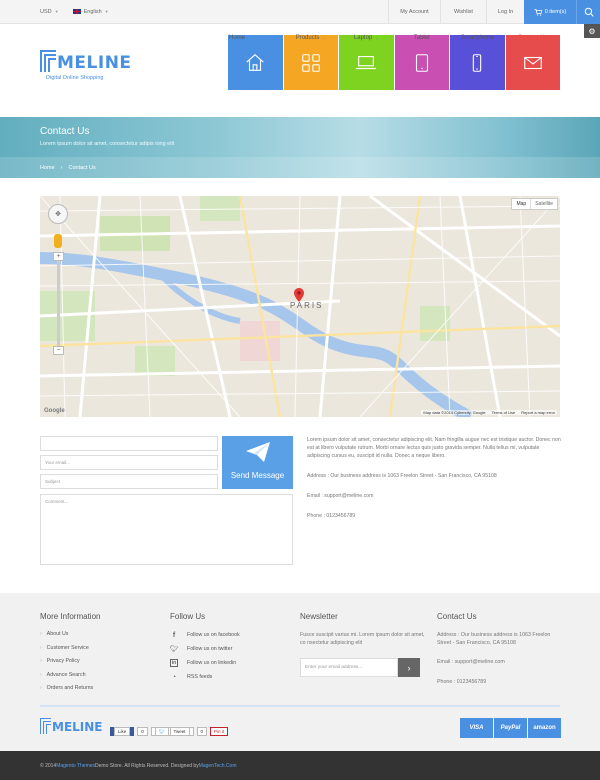 This screenshot has height=780, width=600. What do you see at coordinates (255, 38) in the screenshot?
I see `nav-label-home: Home ⌄` at bounding box center [255, 38].